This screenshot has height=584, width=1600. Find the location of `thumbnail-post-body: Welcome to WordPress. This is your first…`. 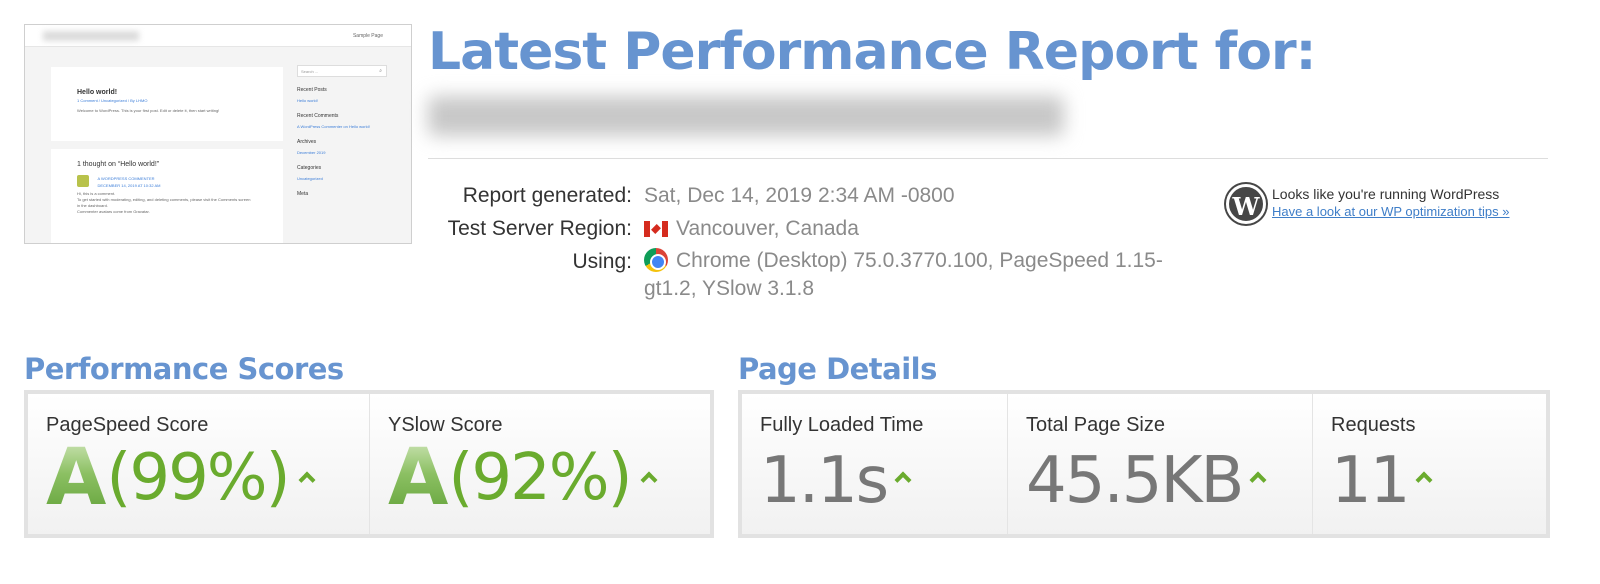

thumbnail-post-body: Welcome to WordPress. This is your first… is located at coordinates (148, 110).